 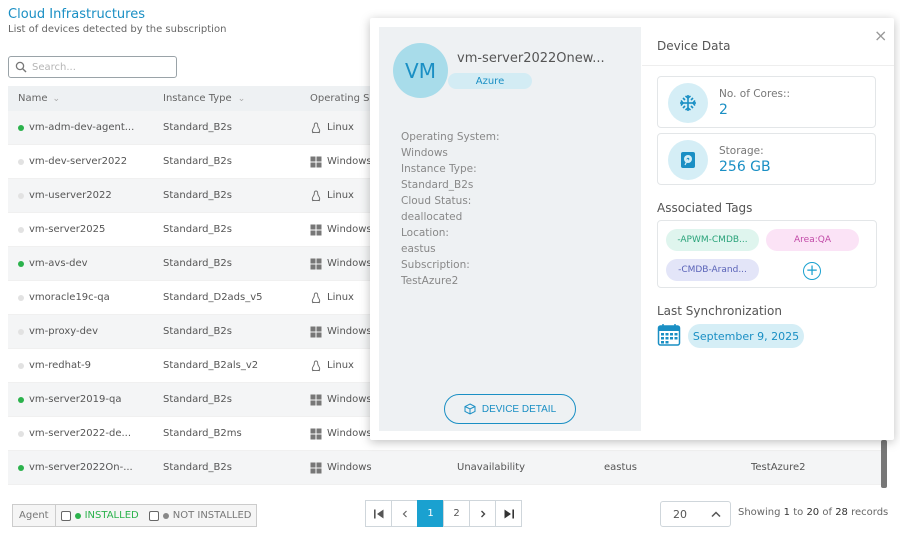 I want to click on not-installed-filter: NOT INSTALLED, so click(x=200, y=515).